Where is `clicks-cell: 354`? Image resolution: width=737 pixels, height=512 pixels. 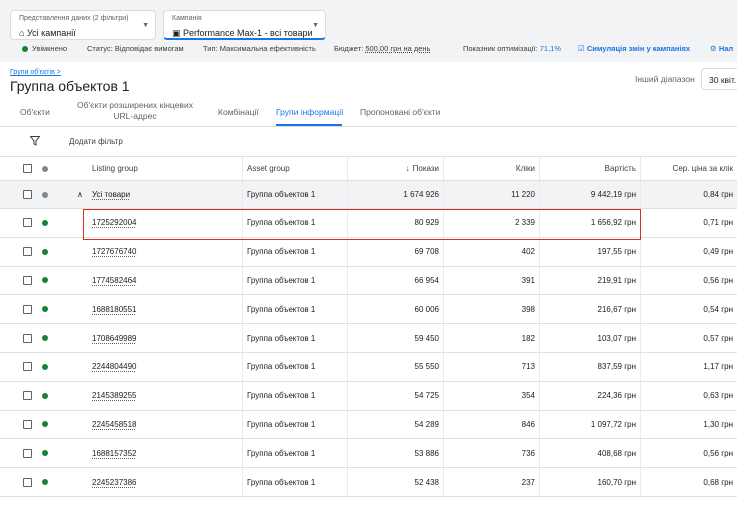
clicks-cell: 354 is located at coordinates (528, 396).